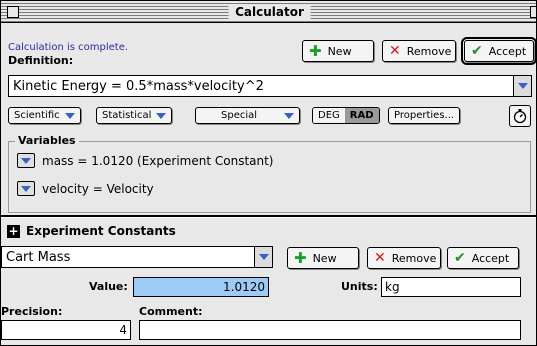 This screenshot has height=346, width=537. I want to click on remove-button-label: Remove, so click(429, 51).